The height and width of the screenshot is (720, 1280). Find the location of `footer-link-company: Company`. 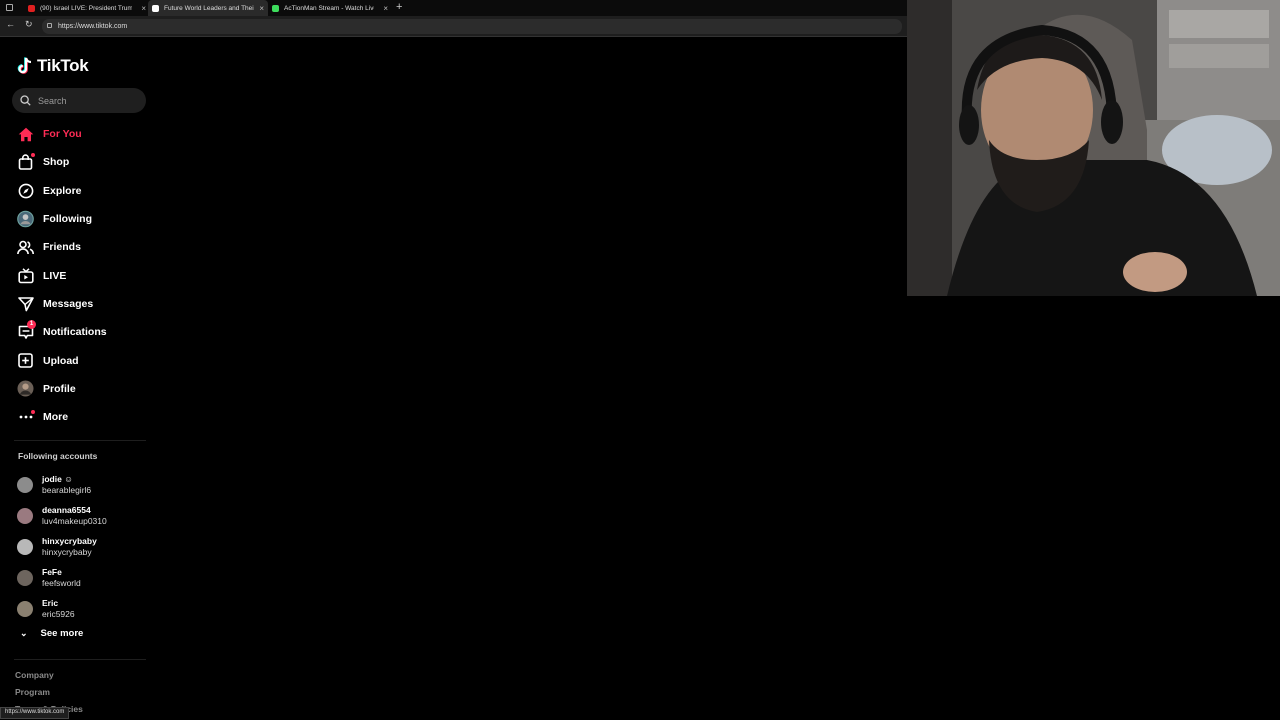

footer-link-company: Company is located at coordinates (34, 675).